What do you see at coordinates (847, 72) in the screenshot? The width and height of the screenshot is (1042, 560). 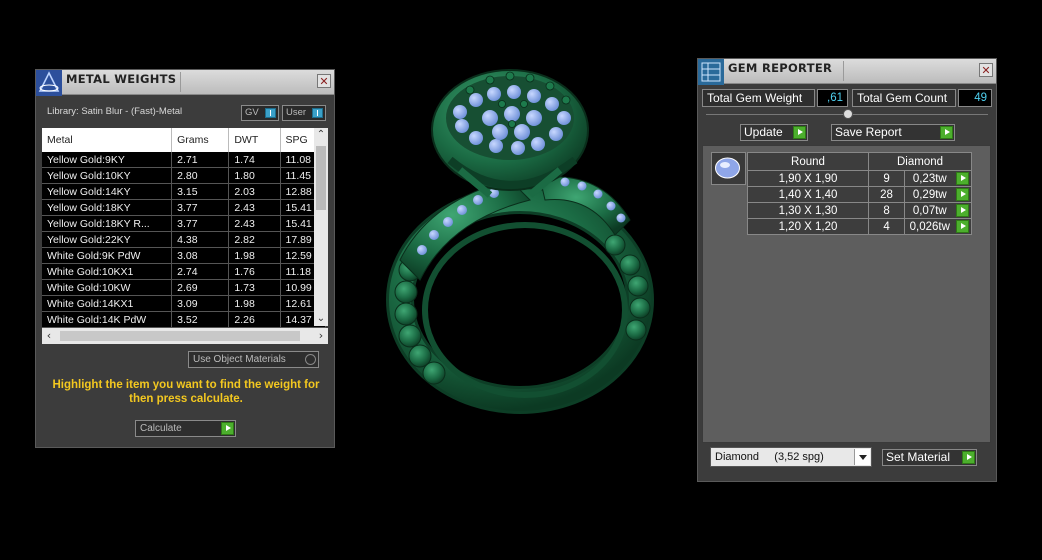 I see `gem-reporter-titlebar: GEM REPORTER ✕` at bounding box center [847, 72].